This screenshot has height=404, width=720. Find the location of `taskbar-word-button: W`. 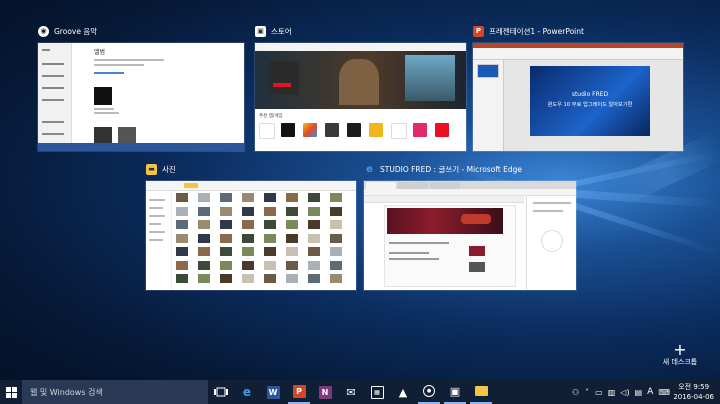

taskbar-word-button: W is located at coordinates (273, 392).